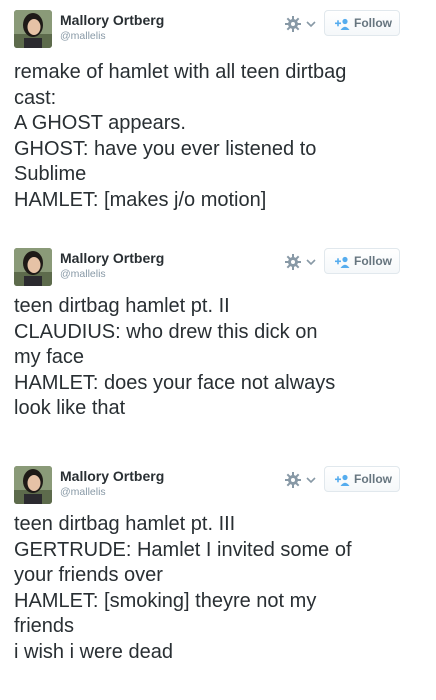 The width and height of the screenshot is (436, 700). What do you see at coordinates (70, 408) in the screenshot?
I see `tweet-line: look like that` at bounding box center [70, 408].